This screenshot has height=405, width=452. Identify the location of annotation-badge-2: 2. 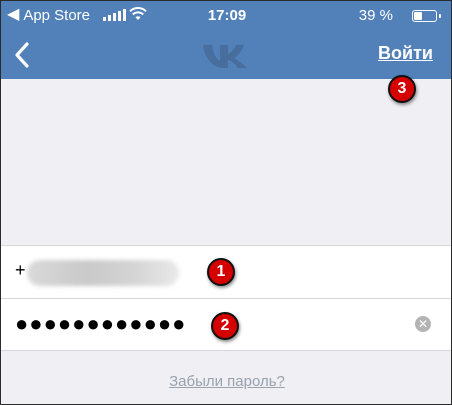
(225, 326).